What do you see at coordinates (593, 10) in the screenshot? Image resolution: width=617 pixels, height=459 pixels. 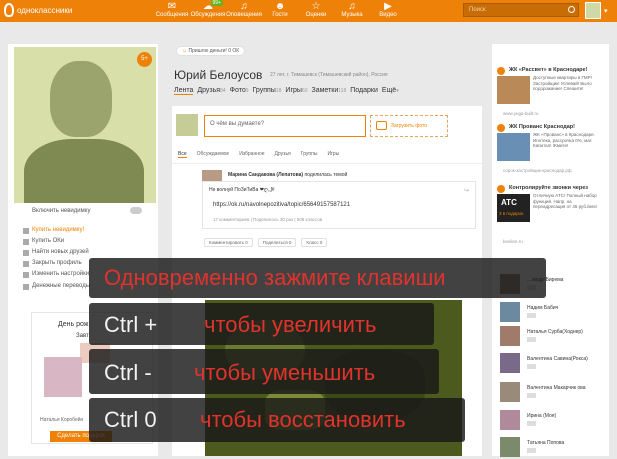 I see `top-avatar` at bounding box center [593, 10].